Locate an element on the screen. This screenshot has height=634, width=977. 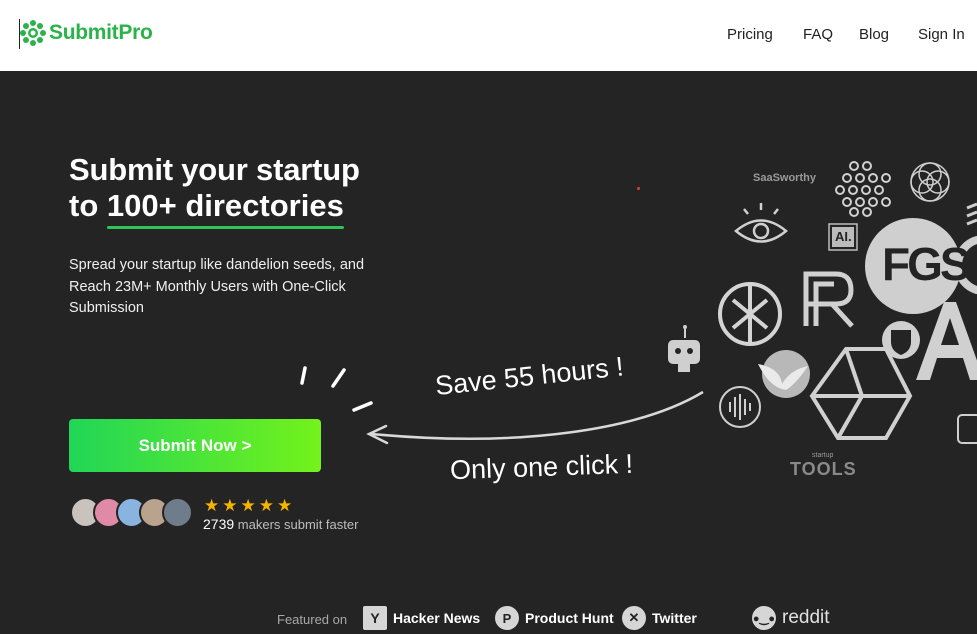
brand-logo: SubmitPro is located at coordinates (86, 33).